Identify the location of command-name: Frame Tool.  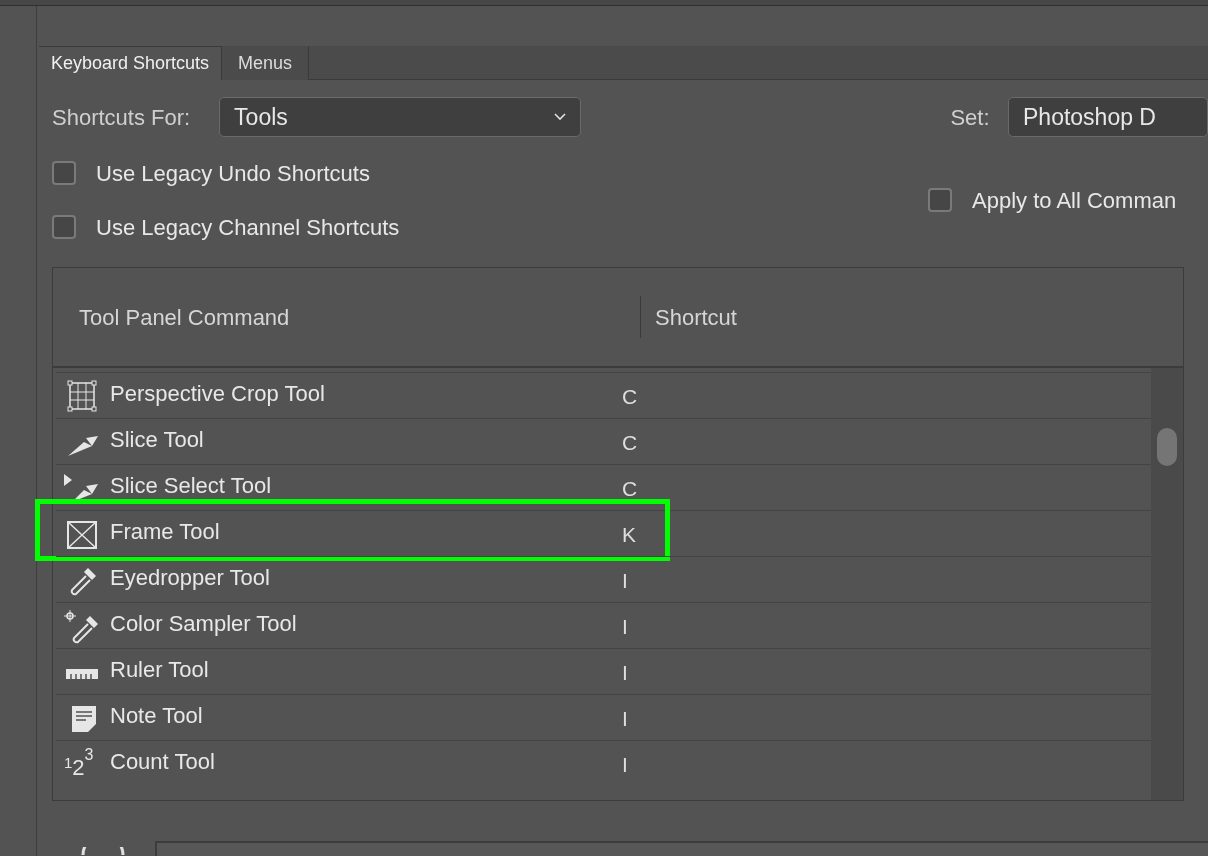
(165, 532).